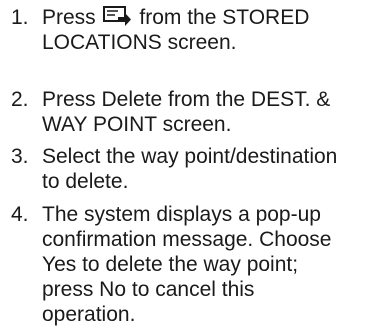 This screenshot has height=331, width=391. I want to click on step-line: The system displays a pop-up, so click(181, 214).